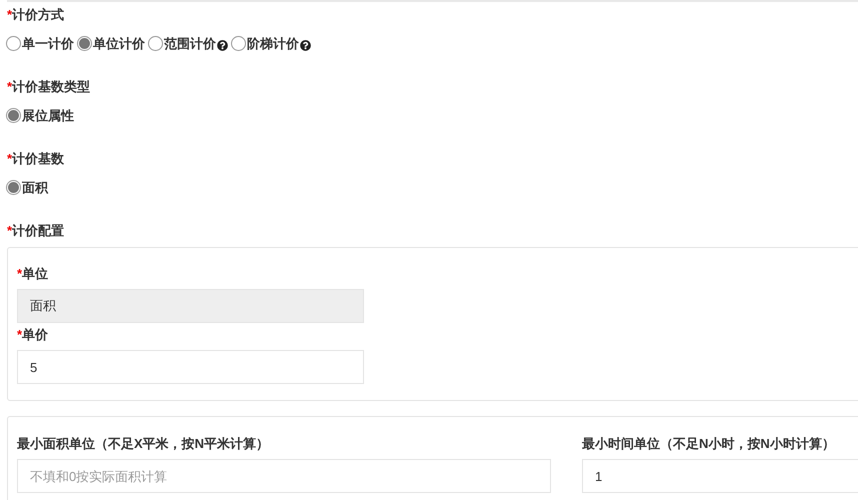  Describe the element at coordinates (271, 44) in the screenshot. I see `radio-option: 阶梯计价` at that location.